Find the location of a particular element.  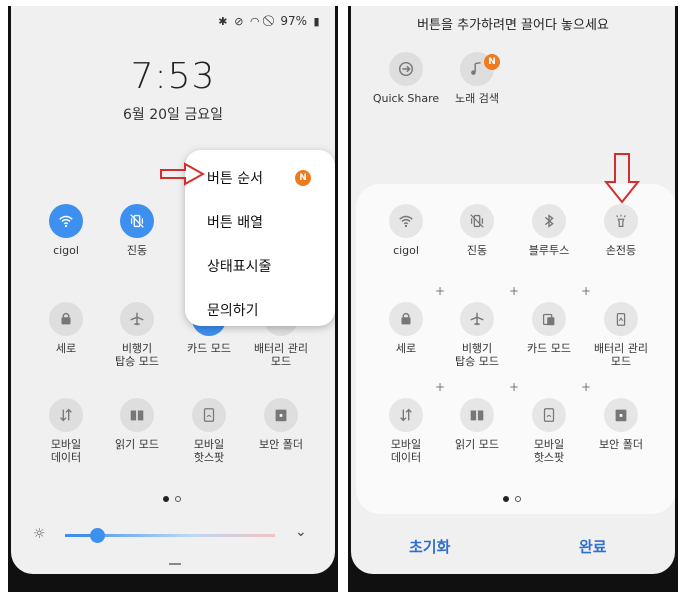

chevron-down-icon: ⌄ is located at coordinates (301, 532).